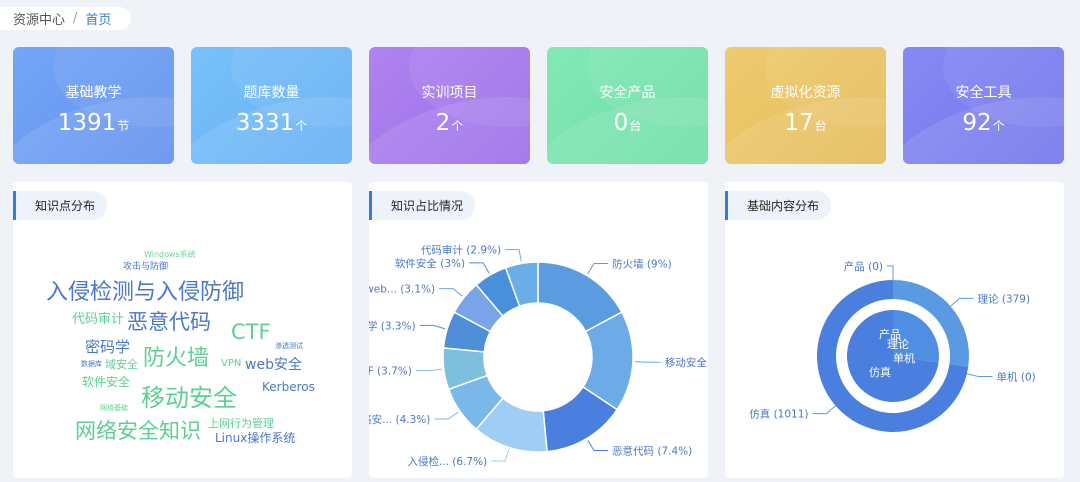 Image resolution: width=1080 pixels, height=482 pixels. Describe the element at coordinates (145, 292) in the screenshot. I see `word-cloud-item: 入侵检测与入侵防御` at that location.